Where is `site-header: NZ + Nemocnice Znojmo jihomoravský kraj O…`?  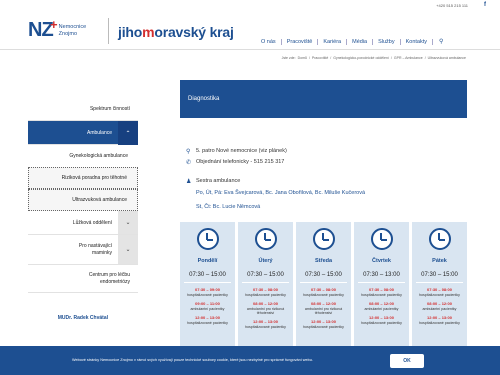 site-header: NZ + Nemocnice Znojmo jihomoravský kraj O… is located at coordinates (250, 31).